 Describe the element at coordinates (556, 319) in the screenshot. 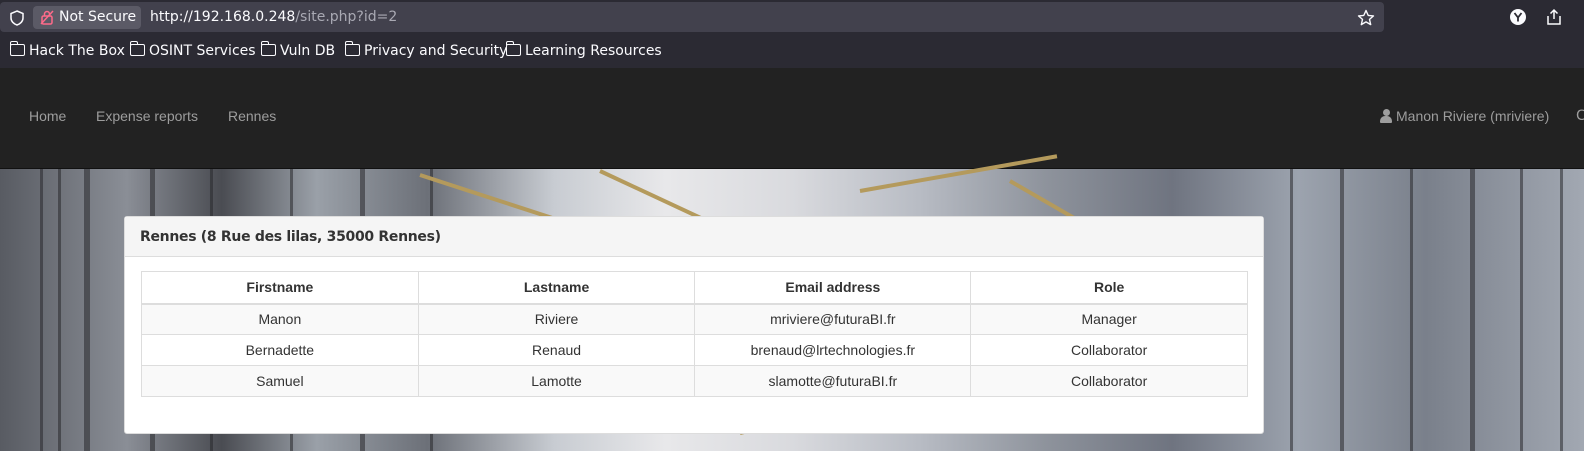

I see `cell-lastname: Riviere` at that location.